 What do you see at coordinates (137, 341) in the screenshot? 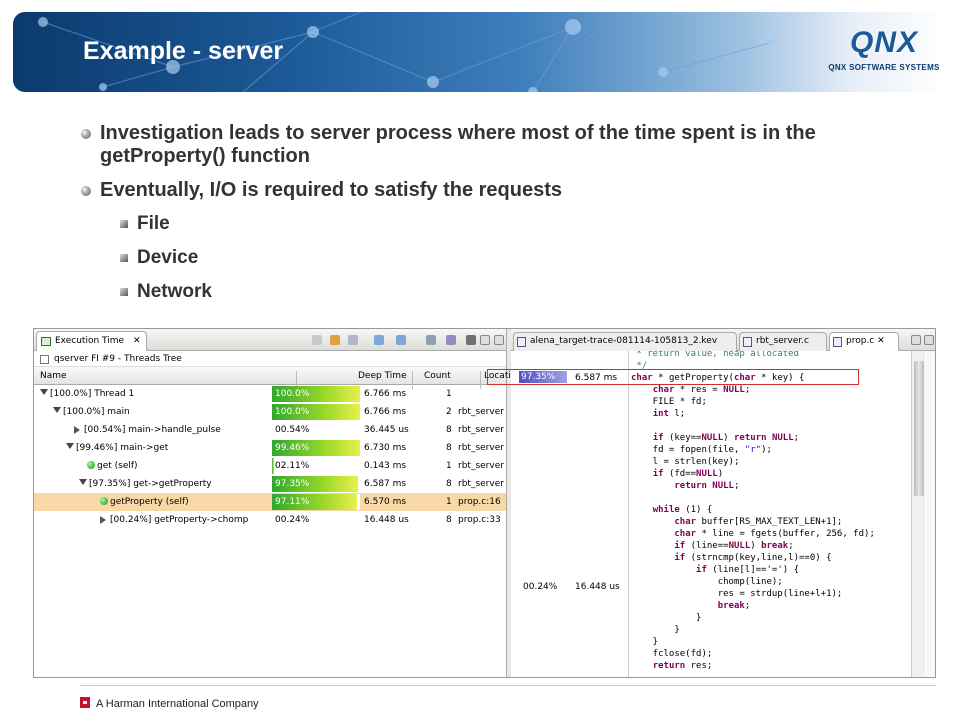
I see `close-icon: ✕` at bounding box center [137, 341].